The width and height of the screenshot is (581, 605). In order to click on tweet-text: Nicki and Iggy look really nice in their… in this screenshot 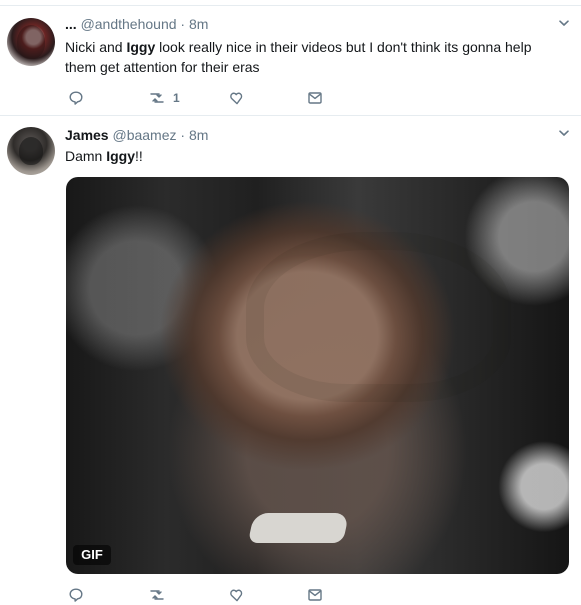, I will do `click(310, 57)`.